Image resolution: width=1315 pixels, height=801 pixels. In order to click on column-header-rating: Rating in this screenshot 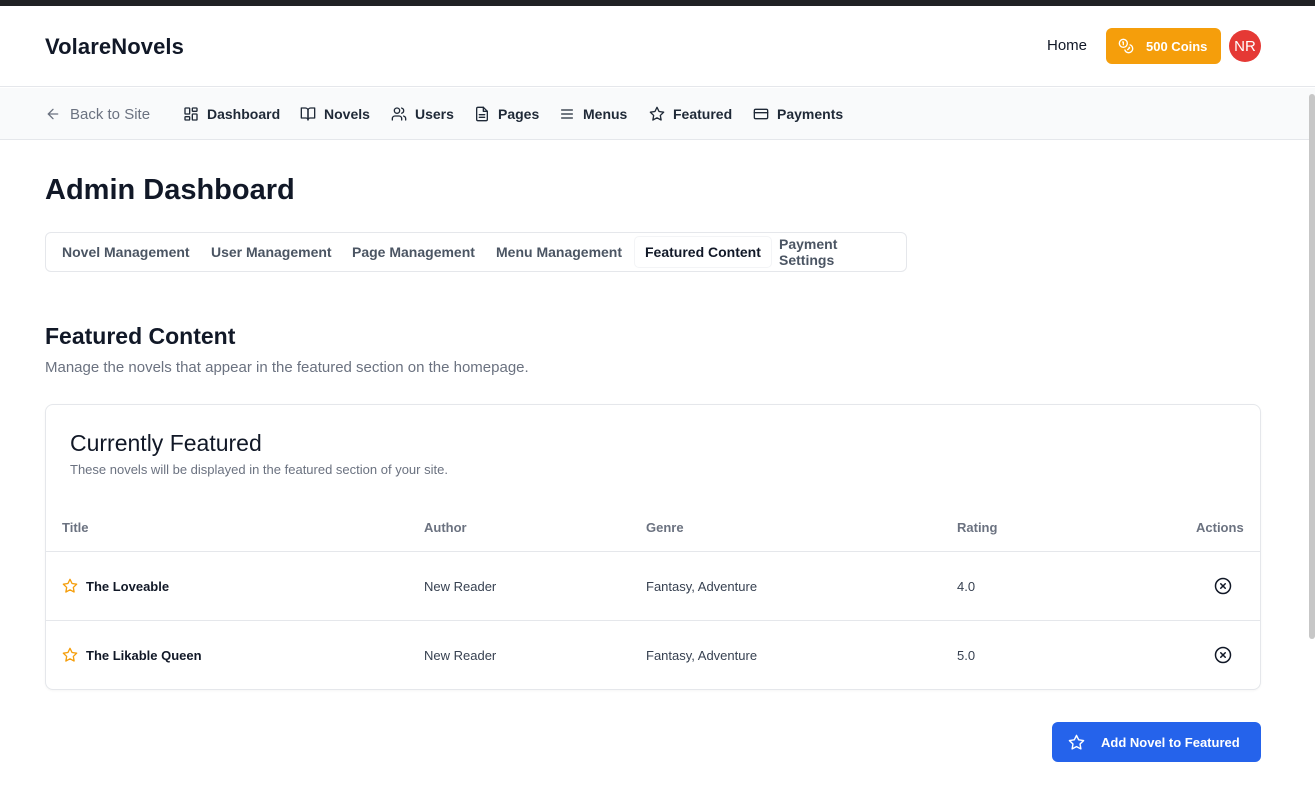, I will do `click(977, 527)`.